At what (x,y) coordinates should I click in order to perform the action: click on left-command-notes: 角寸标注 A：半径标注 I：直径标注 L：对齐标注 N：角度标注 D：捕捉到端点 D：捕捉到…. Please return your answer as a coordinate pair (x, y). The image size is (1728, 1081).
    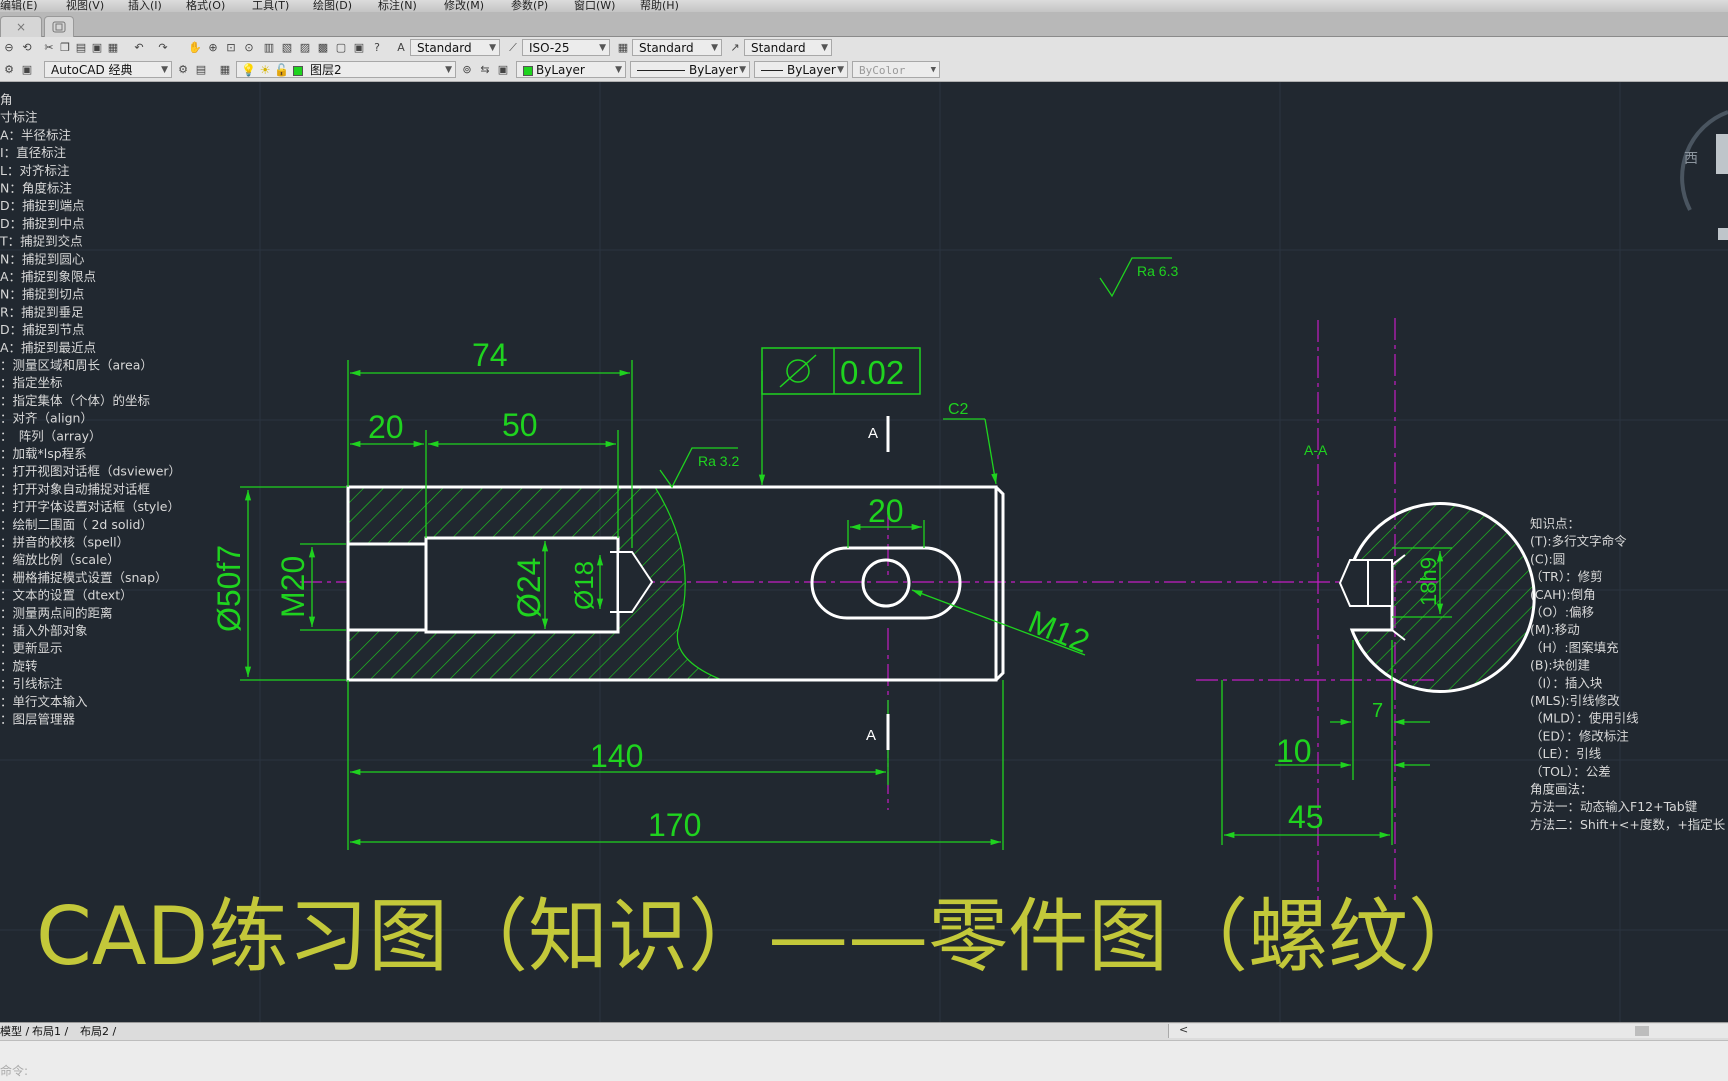
    Looking at the image, I should click on (90, 409).